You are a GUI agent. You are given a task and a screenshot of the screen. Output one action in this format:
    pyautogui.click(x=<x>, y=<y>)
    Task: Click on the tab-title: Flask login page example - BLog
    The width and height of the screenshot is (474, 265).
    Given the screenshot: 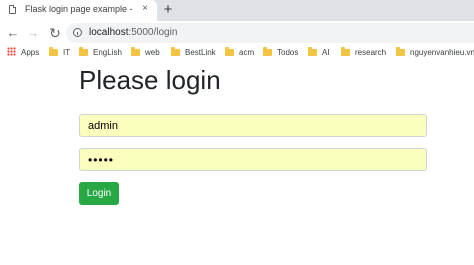 What is the action you would take?
    pyautogui.click(x=80, y=9)
    